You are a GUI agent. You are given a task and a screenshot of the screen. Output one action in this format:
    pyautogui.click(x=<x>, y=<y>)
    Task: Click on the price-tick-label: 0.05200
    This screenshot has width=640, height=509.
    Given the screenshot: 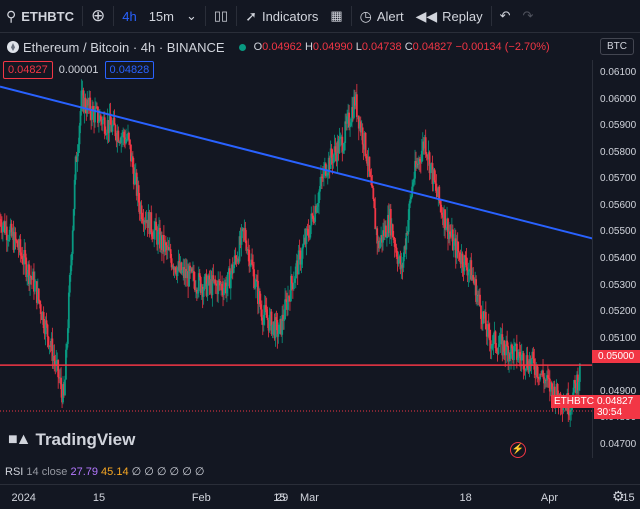 What is the action you would take?
    pyautogui.click(x=618, y=312)
    